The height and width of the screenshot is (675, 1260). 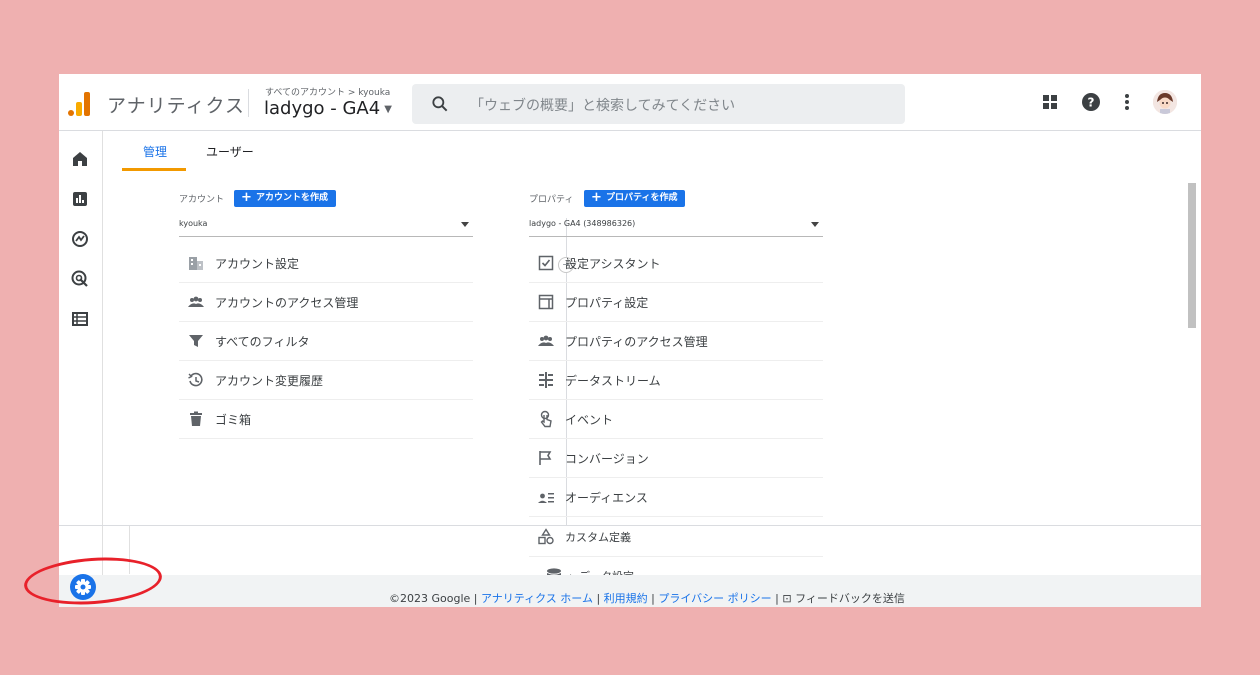 What do you see at coordinates (546, 263) in the screenshot?
I see `checkbox-icon` at bounding box center [546, 263].